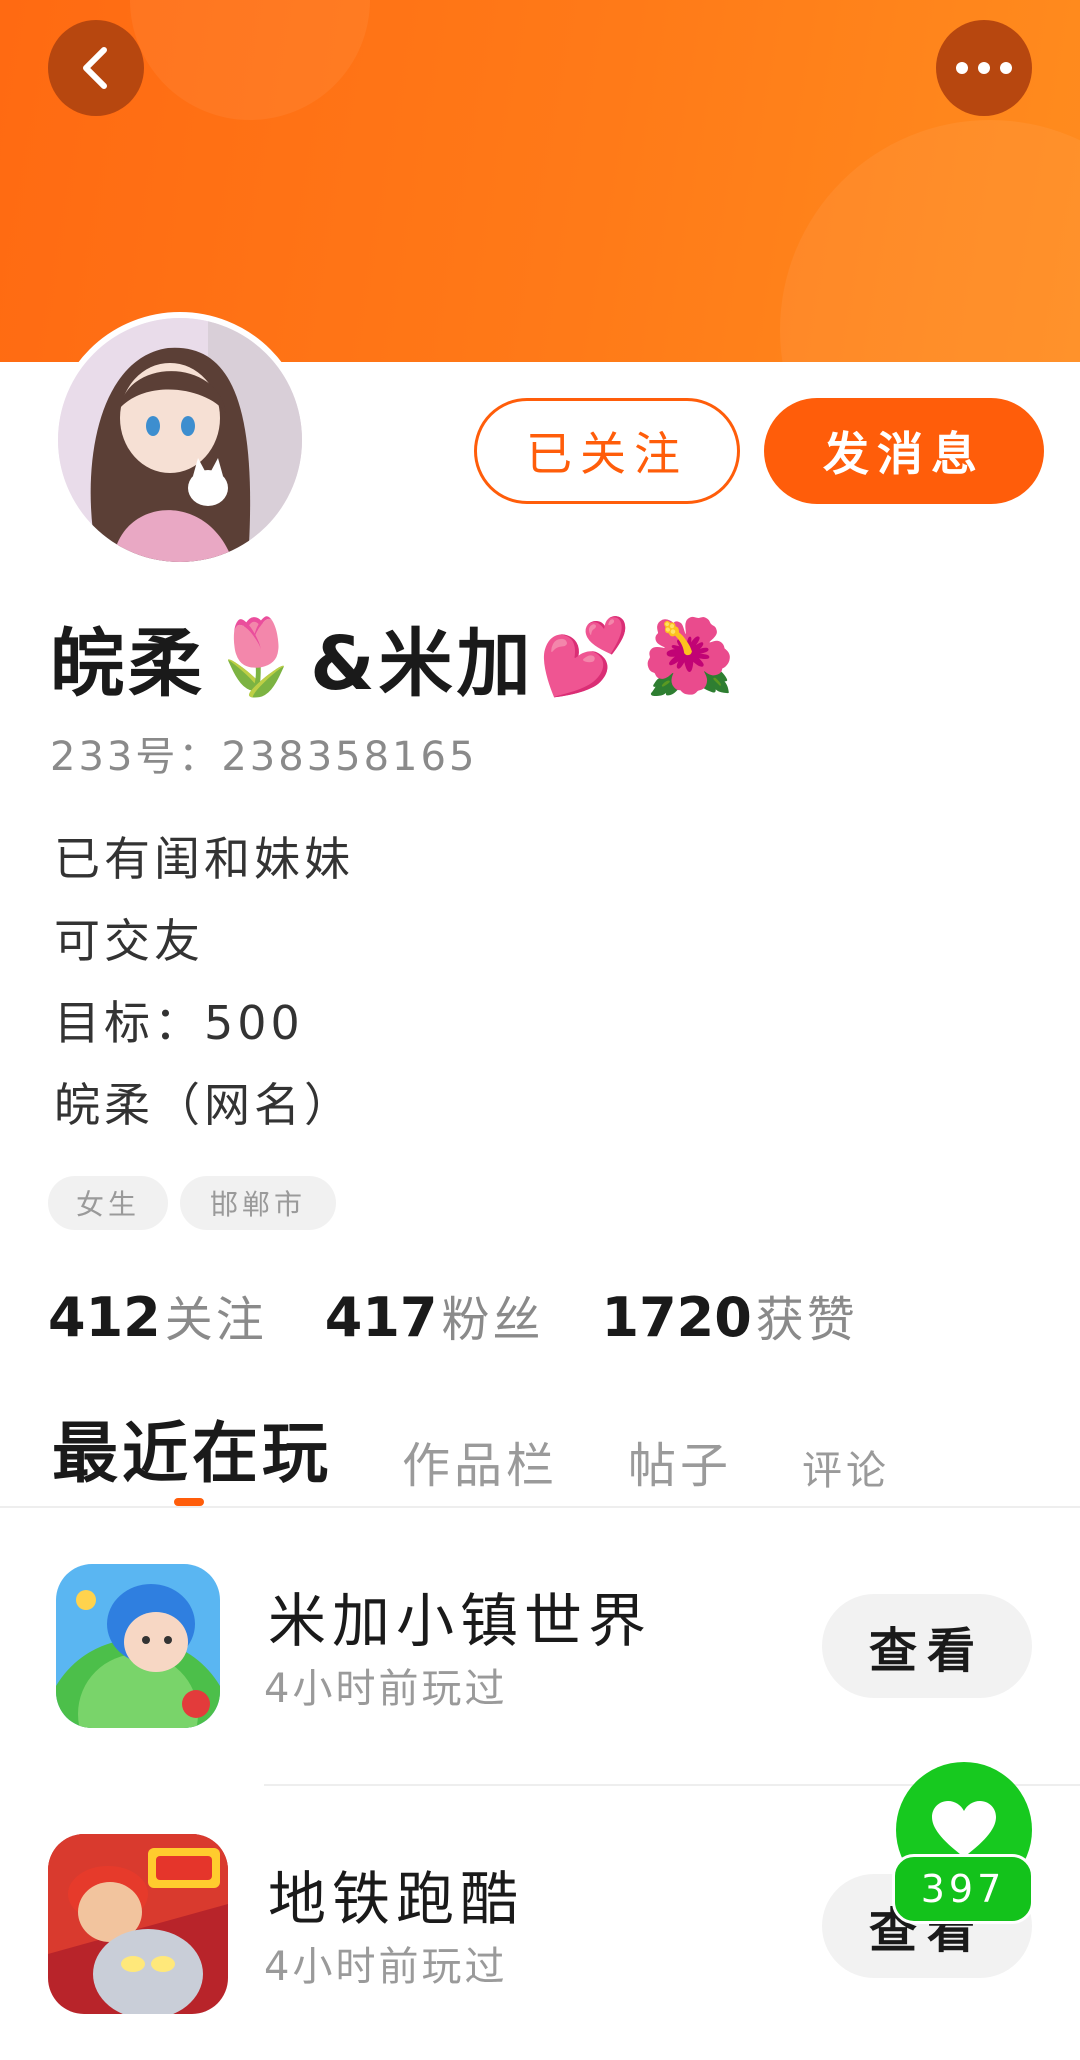 The height and width of the screenshot is (2060, 1080). What do you see at coordinates (204, 859) in the screenshot?
I see `bio-line: 已有闺和妹妹` at bounding box center [204, 859].